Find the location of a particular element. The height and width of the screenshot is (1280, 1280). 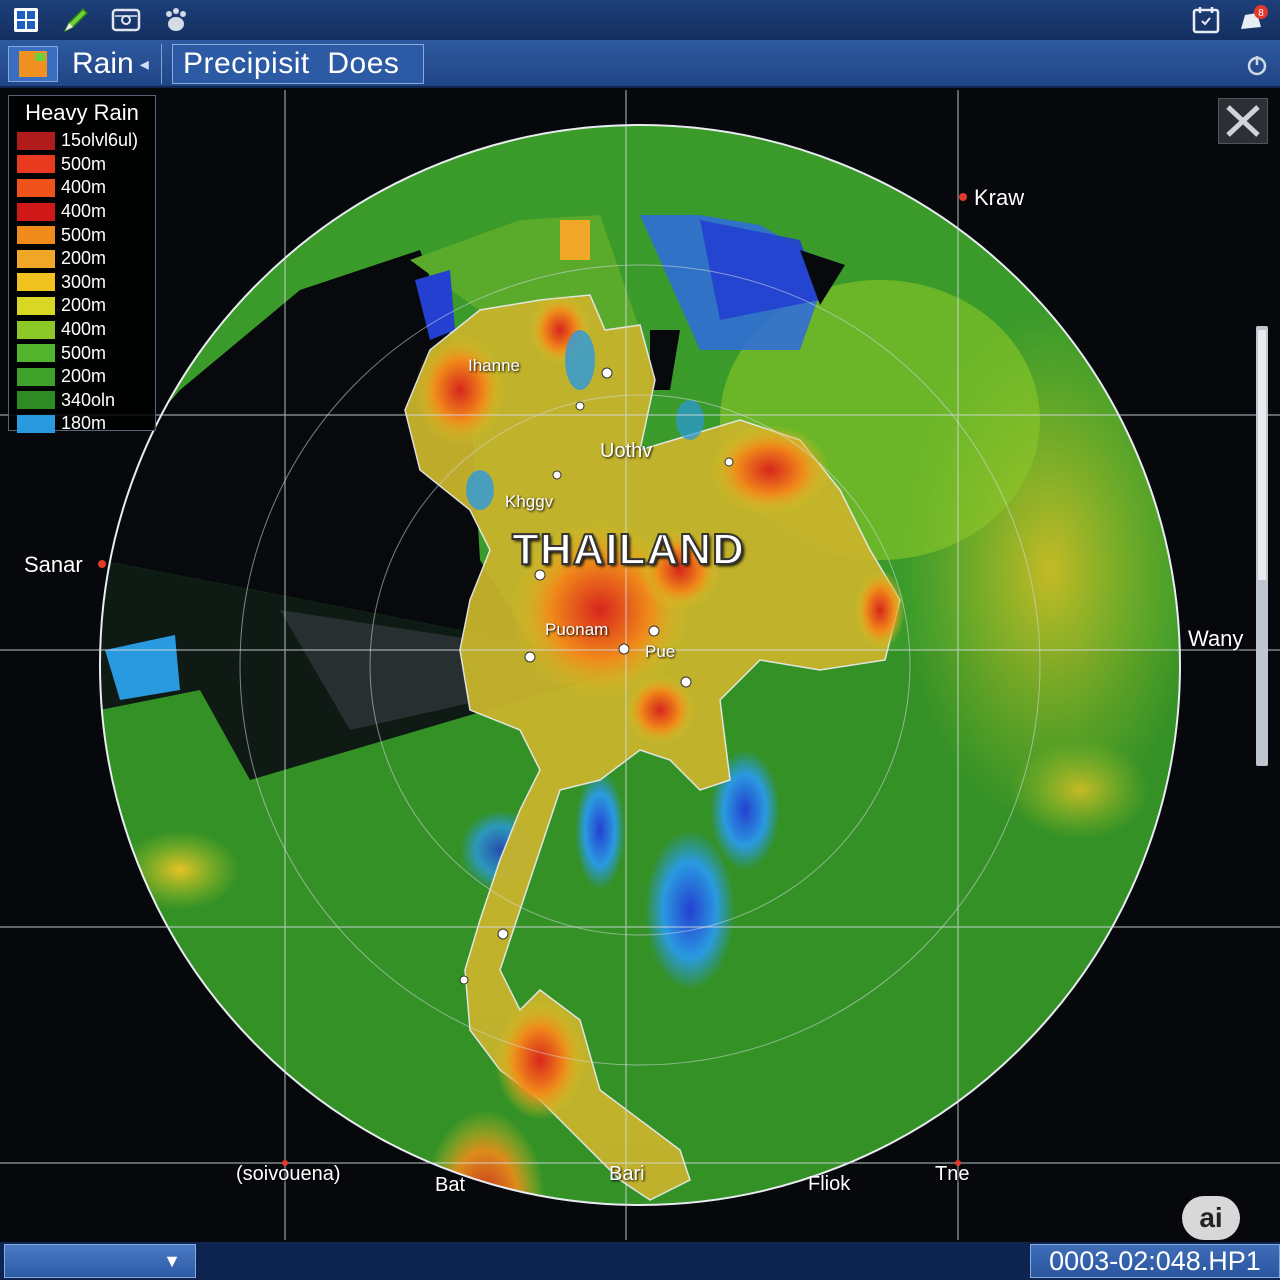

top-toolbar: 8 is located at coordinates (640, 20).